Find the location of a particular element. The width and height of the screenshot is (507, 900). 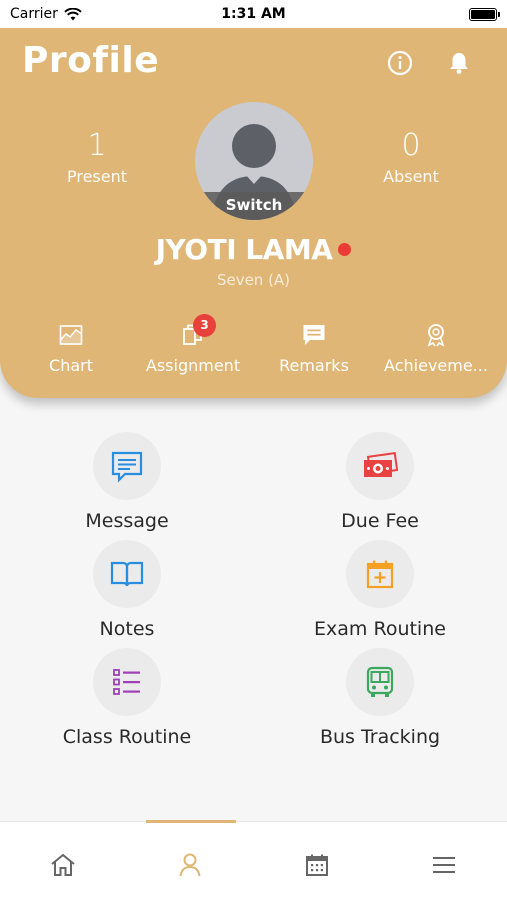

chart-icon is located at coordinates (71, 335).